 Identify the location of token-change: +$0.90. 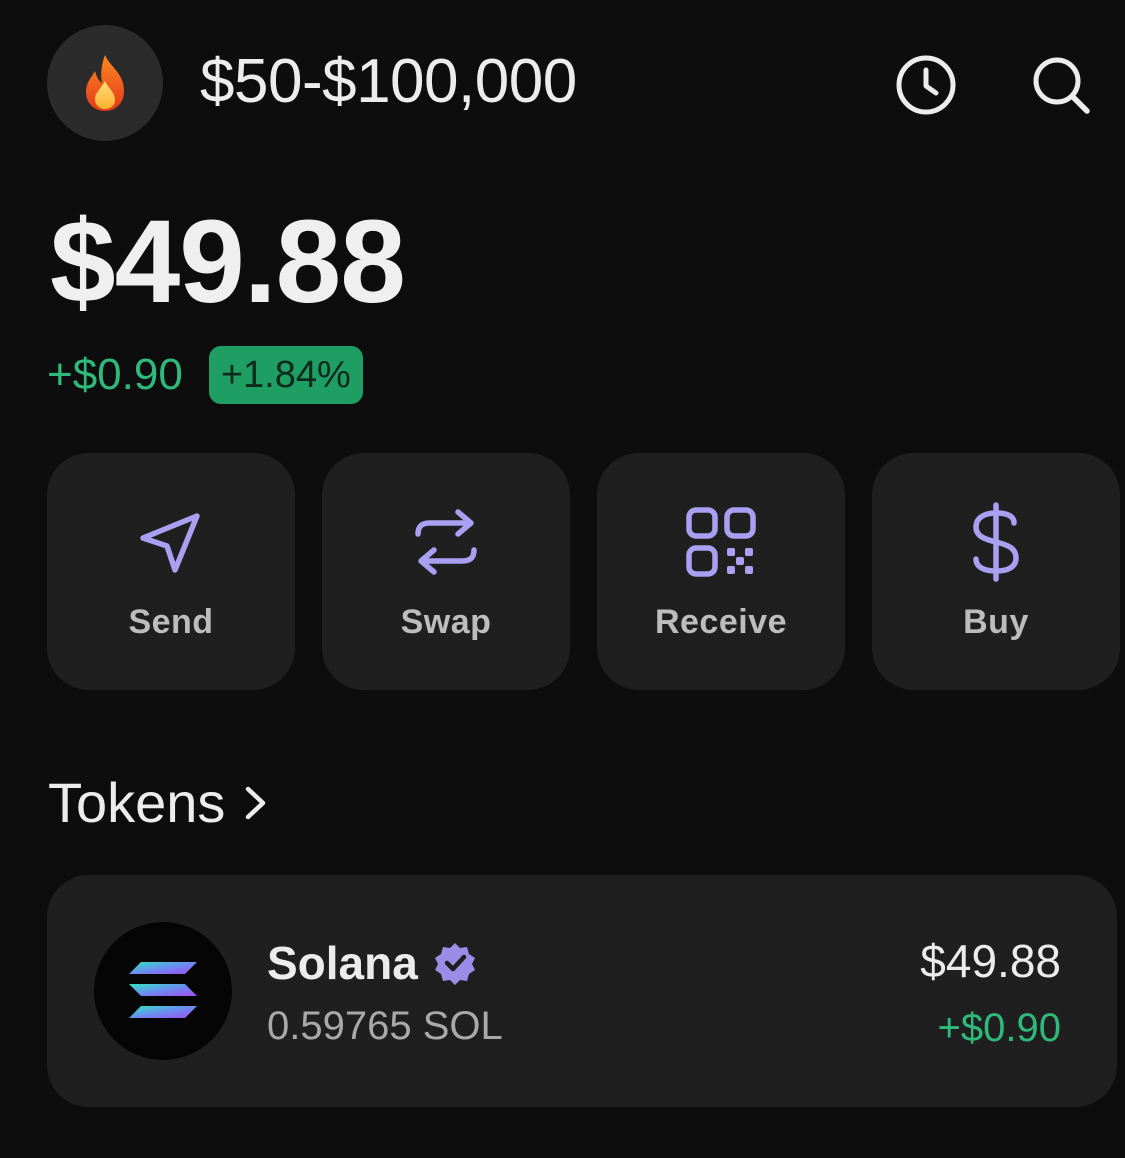
(999, 1028).